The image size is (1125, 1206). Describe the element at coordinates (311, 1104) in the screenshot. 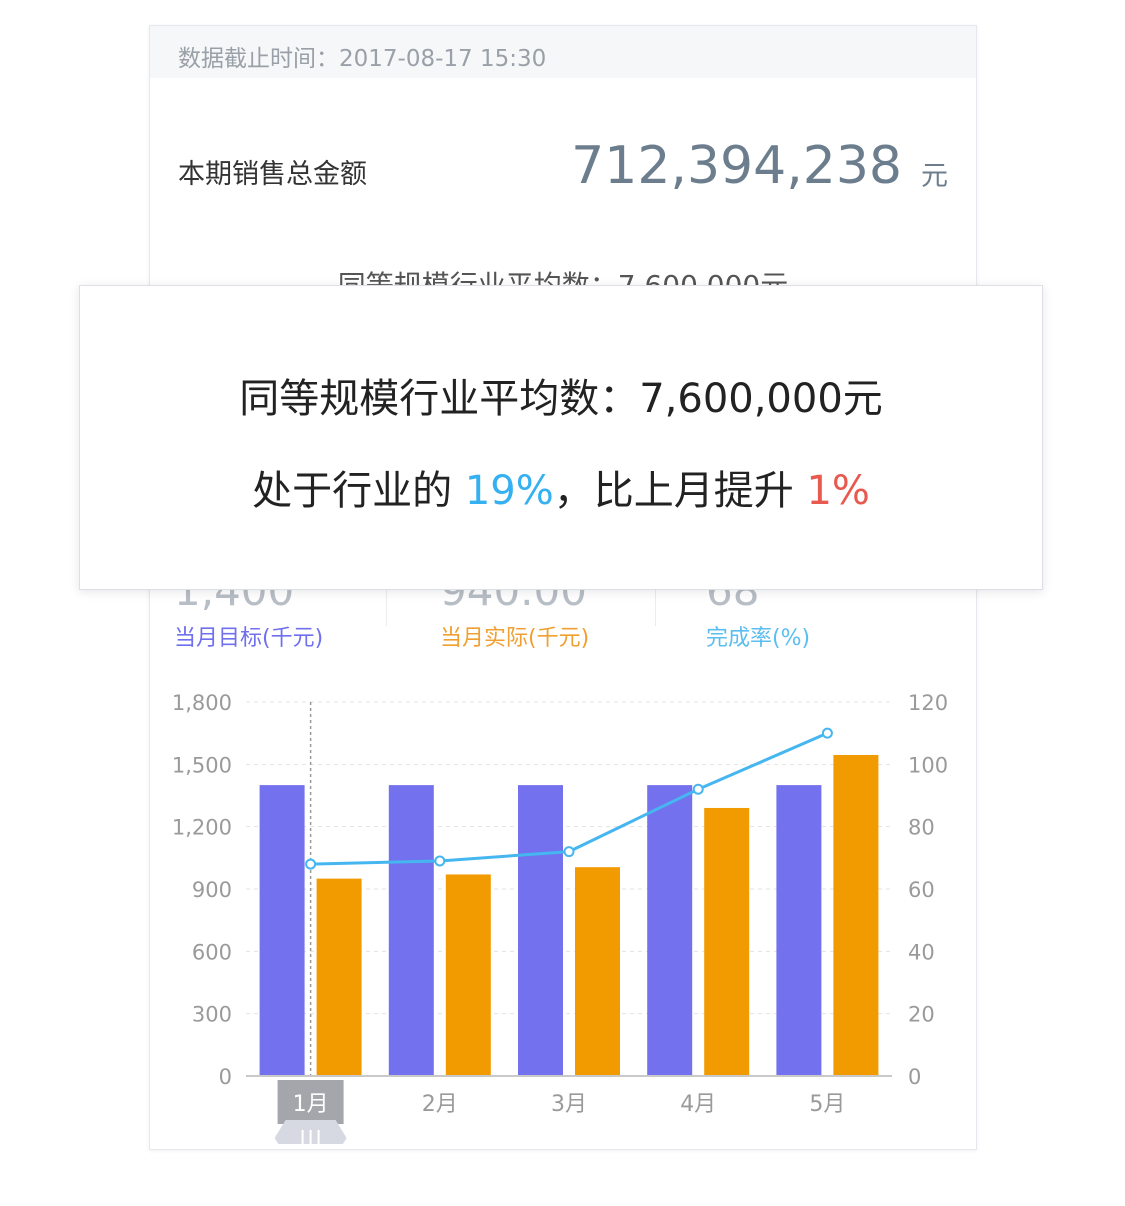

I see `x-tick-label-selected: 1月` at that location.